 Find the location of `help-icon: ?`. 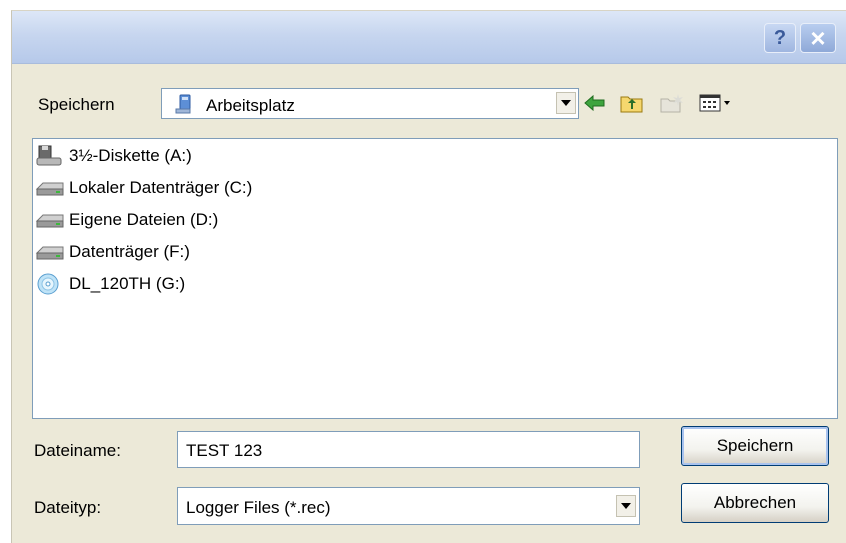

help-icon: ? is located at coordinates (780, 37).